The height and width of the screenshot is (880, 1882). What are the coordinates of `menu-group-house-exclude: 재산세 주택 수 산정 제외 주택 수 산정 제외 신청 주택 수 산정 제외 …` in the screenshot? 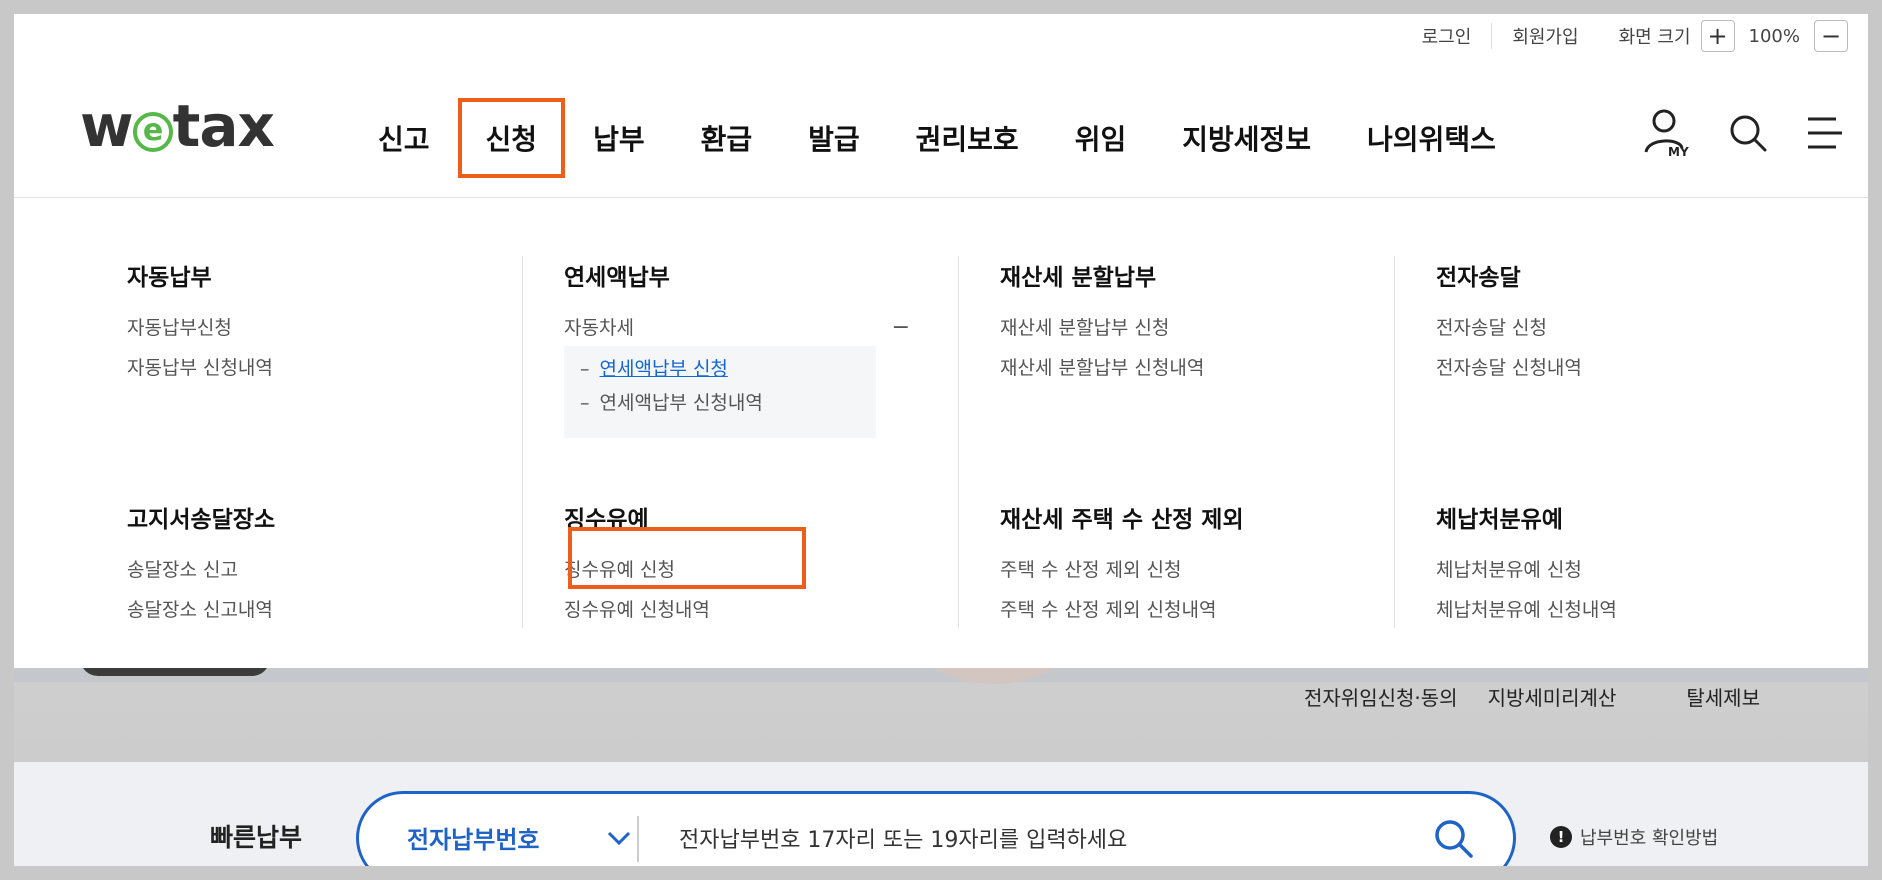 It's located at (1217, 565).